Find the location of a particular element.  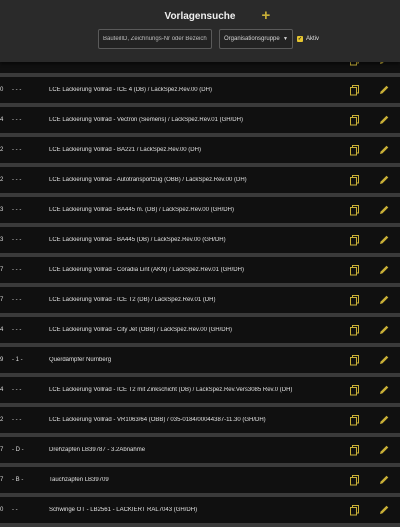

row-code: - D - is located at coordinates (18, 450).